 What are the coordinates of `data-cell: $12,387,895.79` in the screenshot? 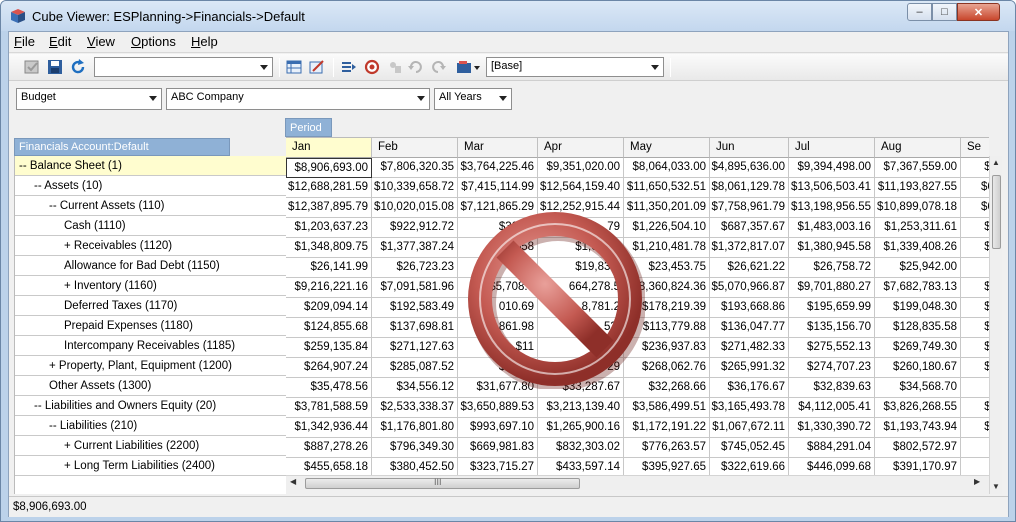 It's located at (329, 208).